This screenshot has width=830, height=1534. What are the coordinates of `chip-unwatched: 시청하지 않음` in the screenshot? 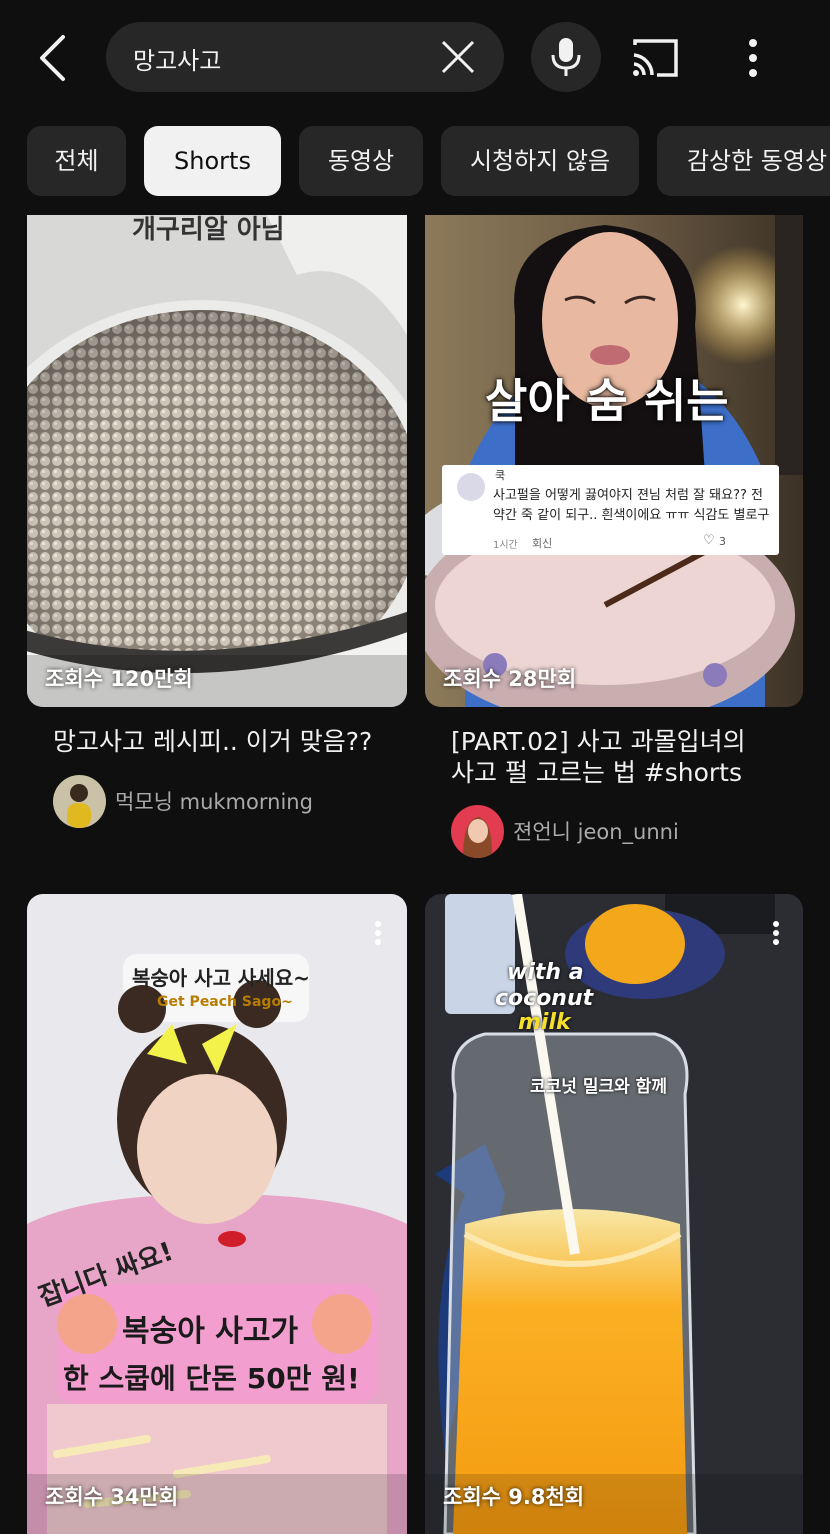 It's located at (540, 161).